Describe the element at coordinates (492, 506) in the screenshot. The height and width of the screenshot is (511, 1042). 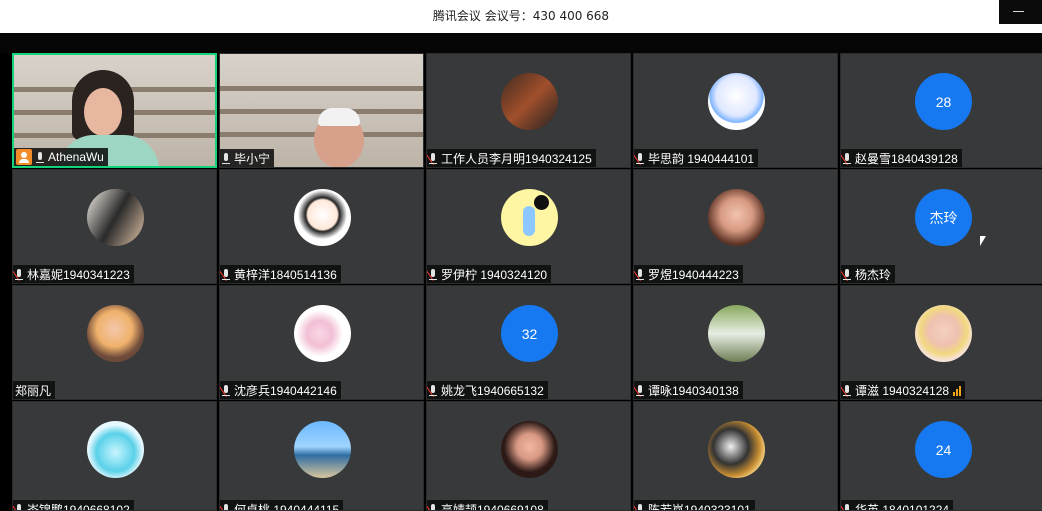
I see `participant-name: 高婧颉1940669108` at that location.